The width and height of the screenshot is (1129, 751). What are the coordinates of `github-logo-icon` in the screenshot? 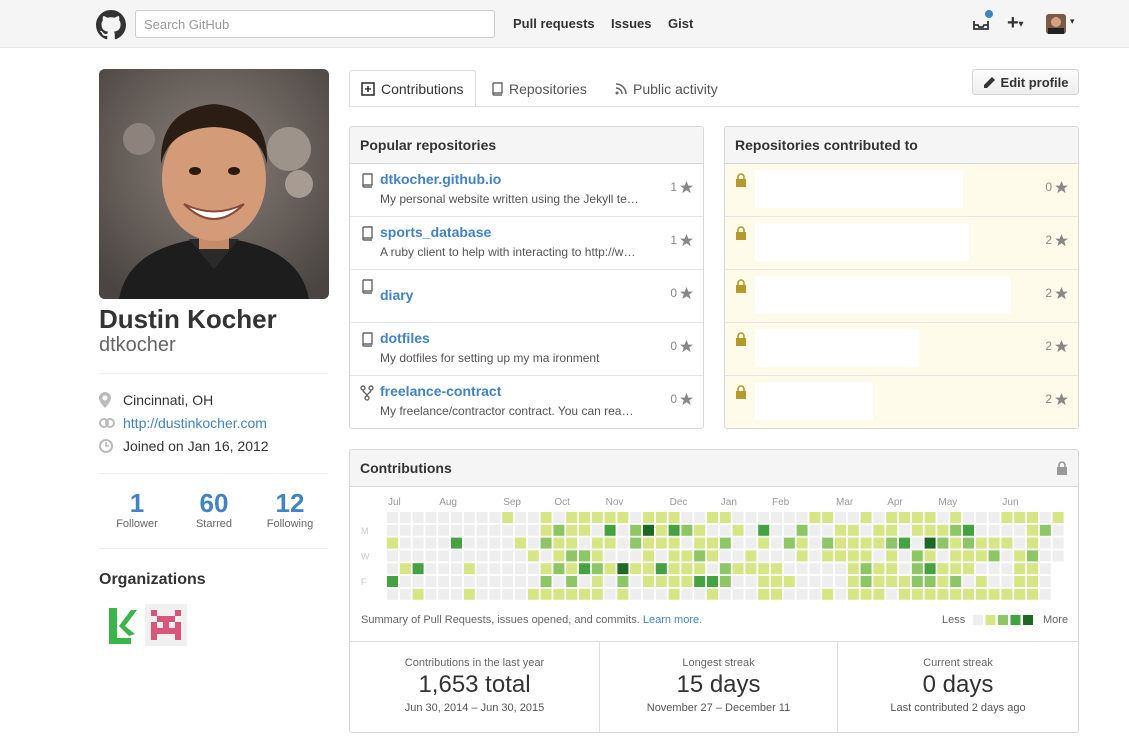 It's located at (111, 25).